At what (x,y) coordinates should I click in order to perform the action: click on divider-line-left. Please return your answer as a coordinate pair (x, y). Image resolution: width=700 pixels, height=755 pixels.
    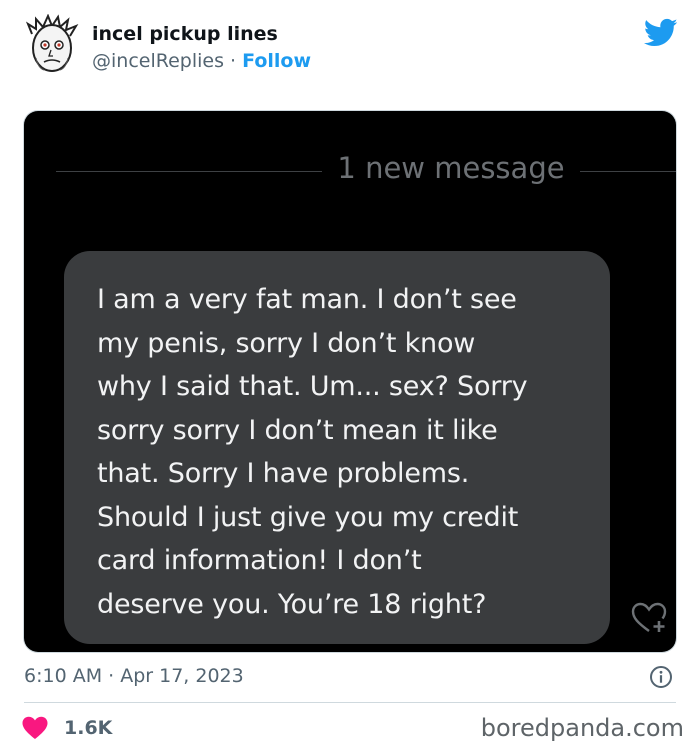
    Looking at the image, I should click on (189, 171).